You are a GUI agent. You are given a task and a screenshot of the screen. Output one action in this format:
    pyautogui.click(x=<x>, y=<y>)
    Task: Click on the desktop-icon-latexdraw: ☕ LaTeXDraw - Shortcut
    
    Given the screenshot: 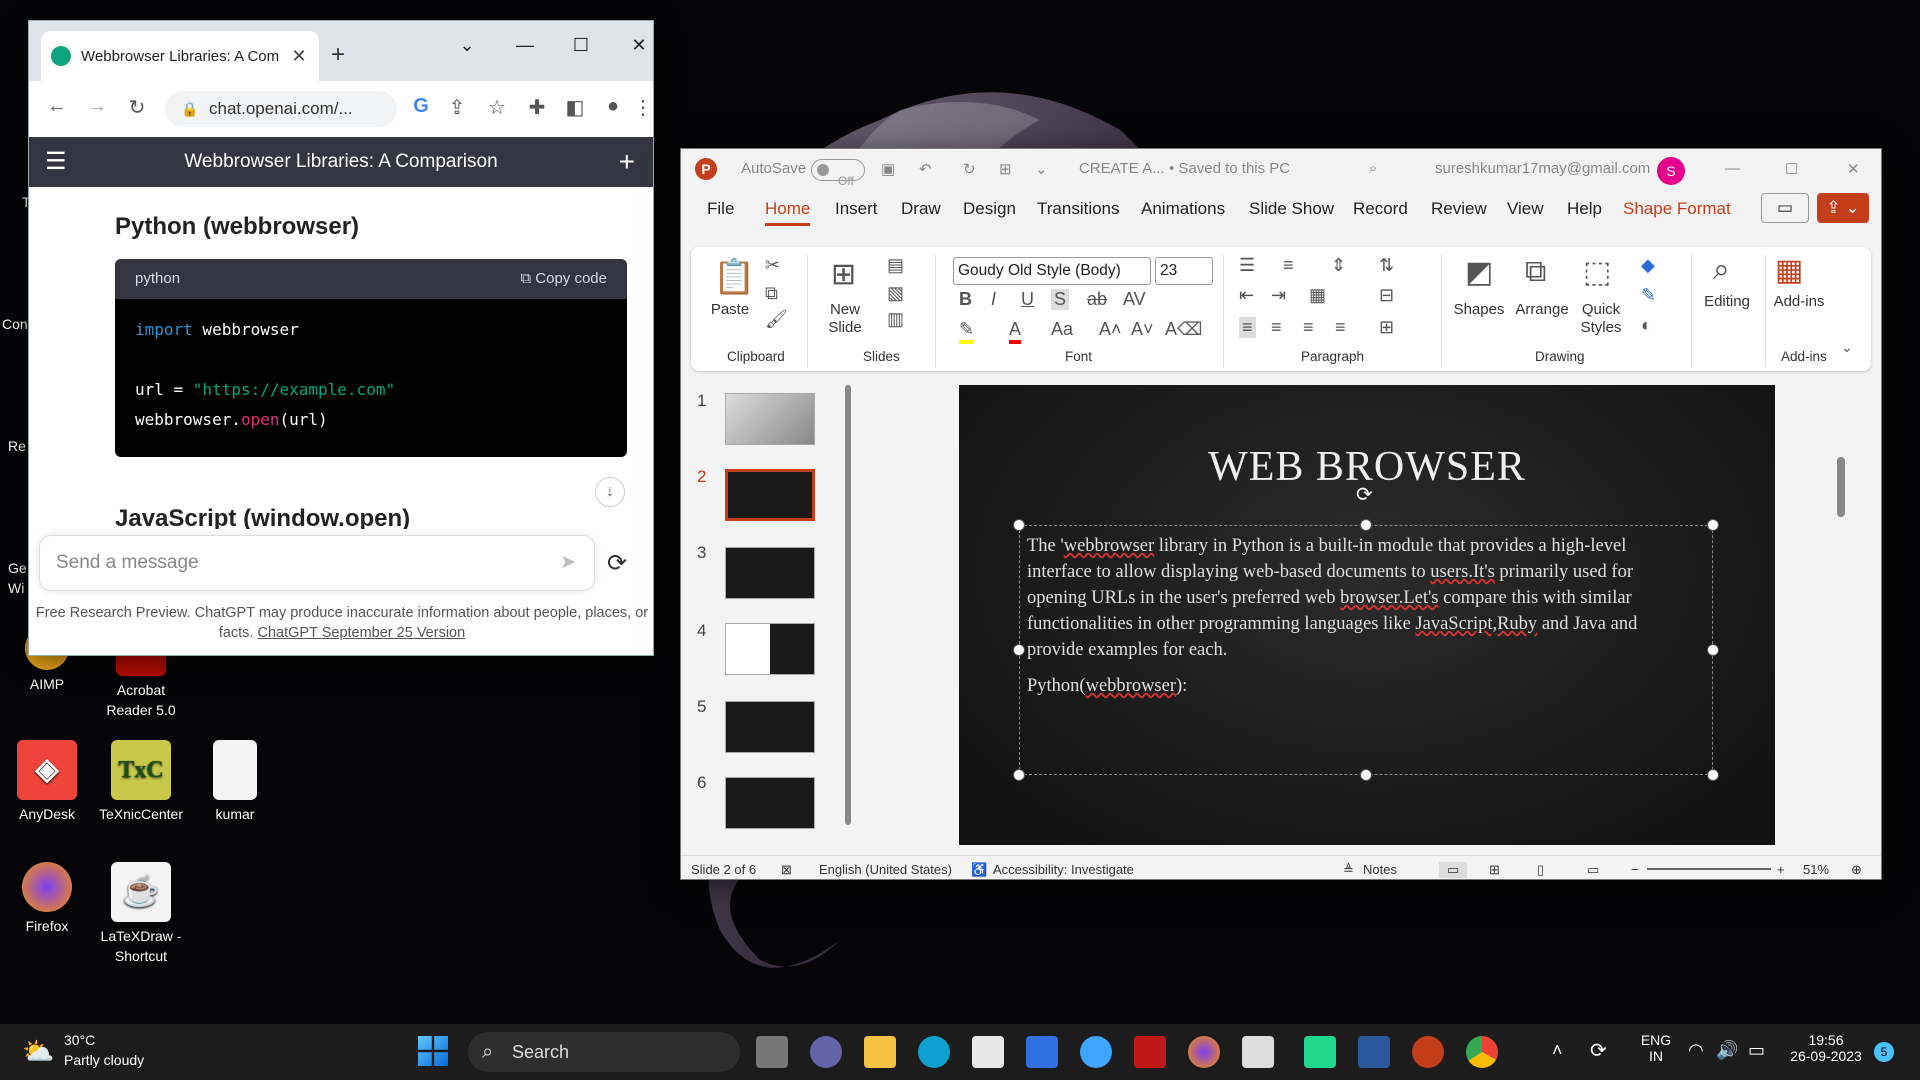 What is the action you would take?
    pyautogui.click(x=141, y=914)
    